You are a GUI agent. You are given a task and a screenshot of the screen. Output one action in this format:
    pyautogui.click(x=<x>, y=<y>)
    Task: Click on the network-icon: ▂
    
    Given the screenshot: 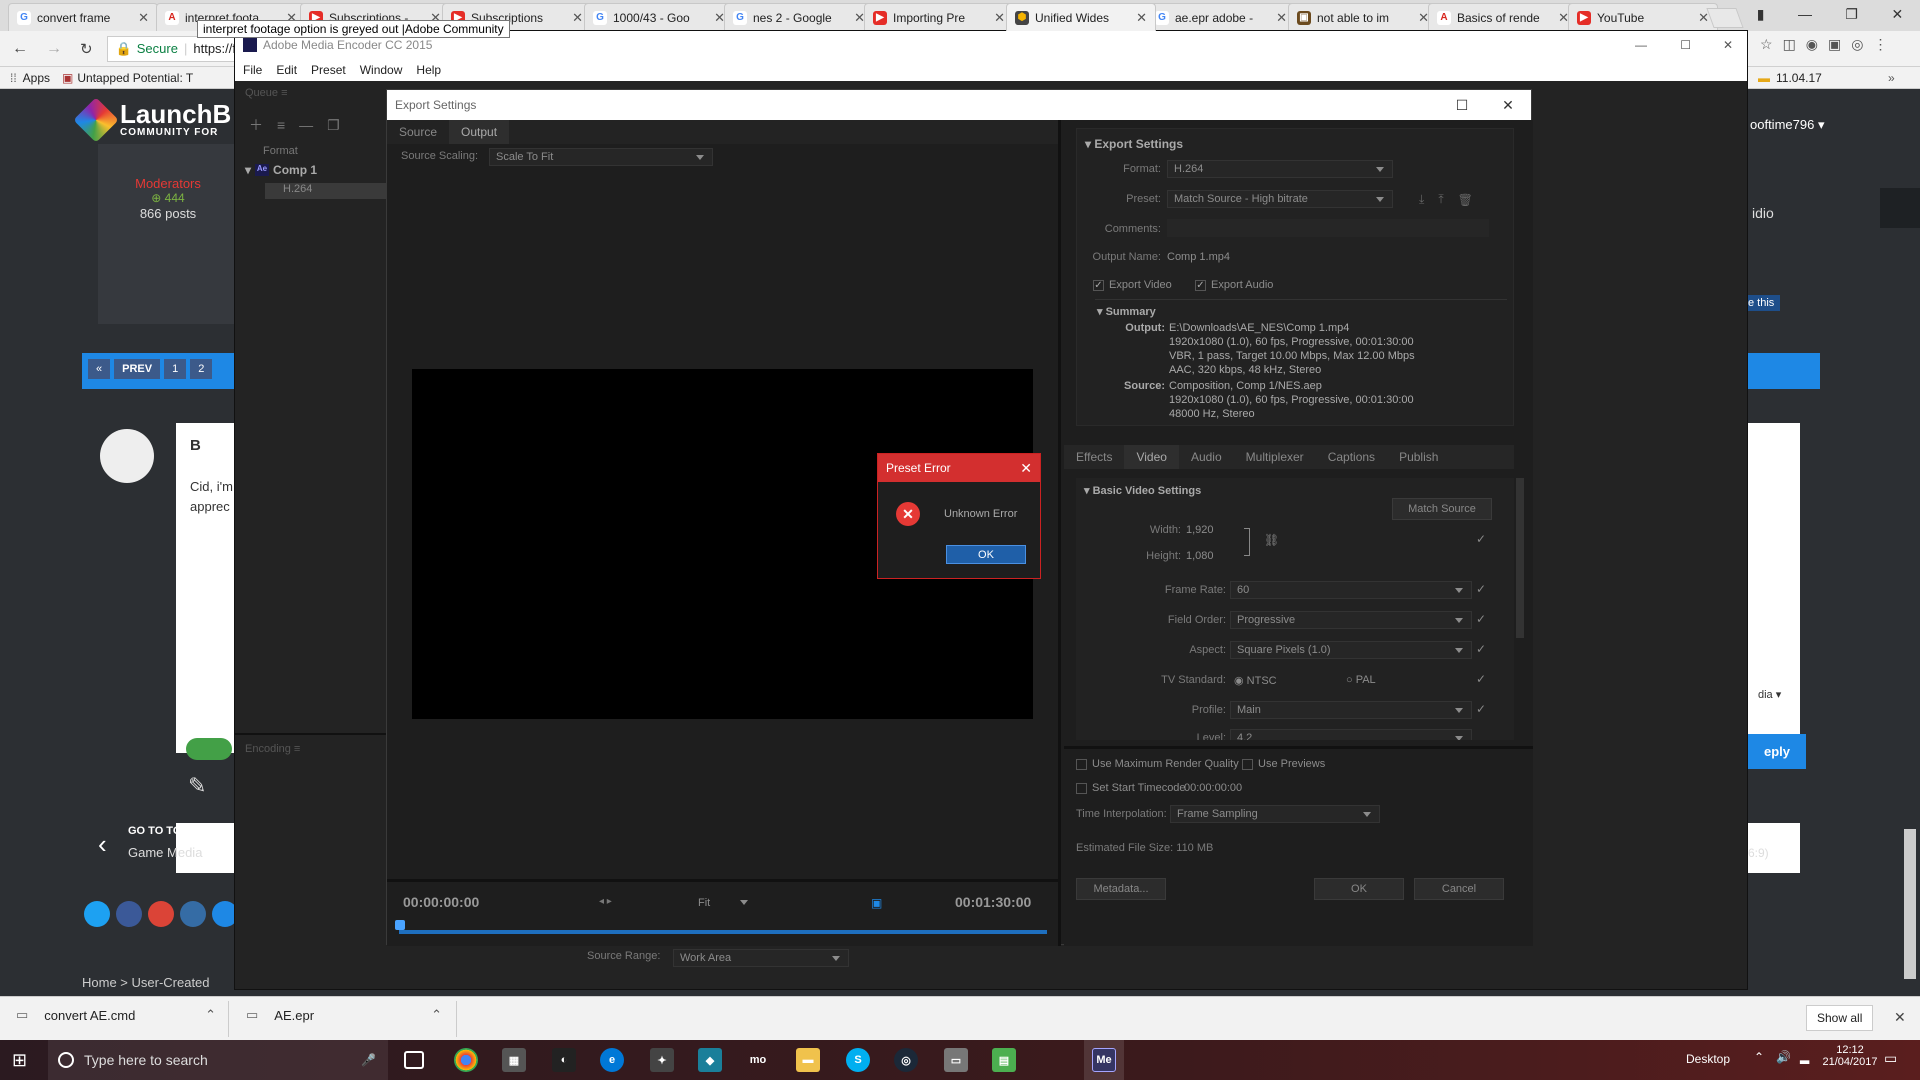 What is the action you would take?
    pyautogui.click(x=1804, y=1057)
    